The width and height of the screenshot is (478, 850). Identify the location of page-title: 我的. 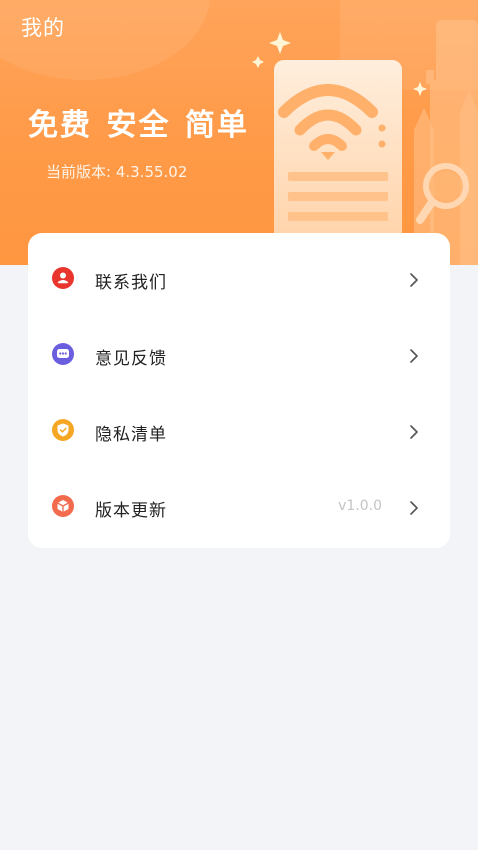
(43, 28).